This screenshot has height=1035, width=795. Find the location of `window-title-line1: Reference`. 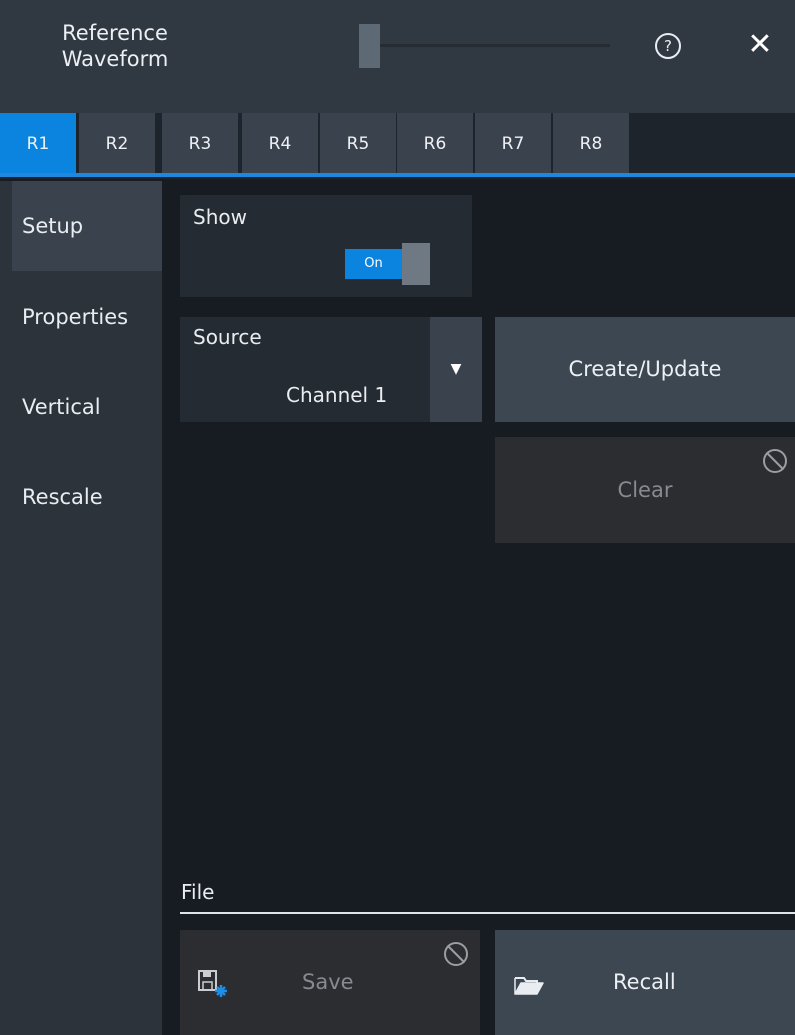

window-title-line1: Reference is located at coordinates (115, 33).